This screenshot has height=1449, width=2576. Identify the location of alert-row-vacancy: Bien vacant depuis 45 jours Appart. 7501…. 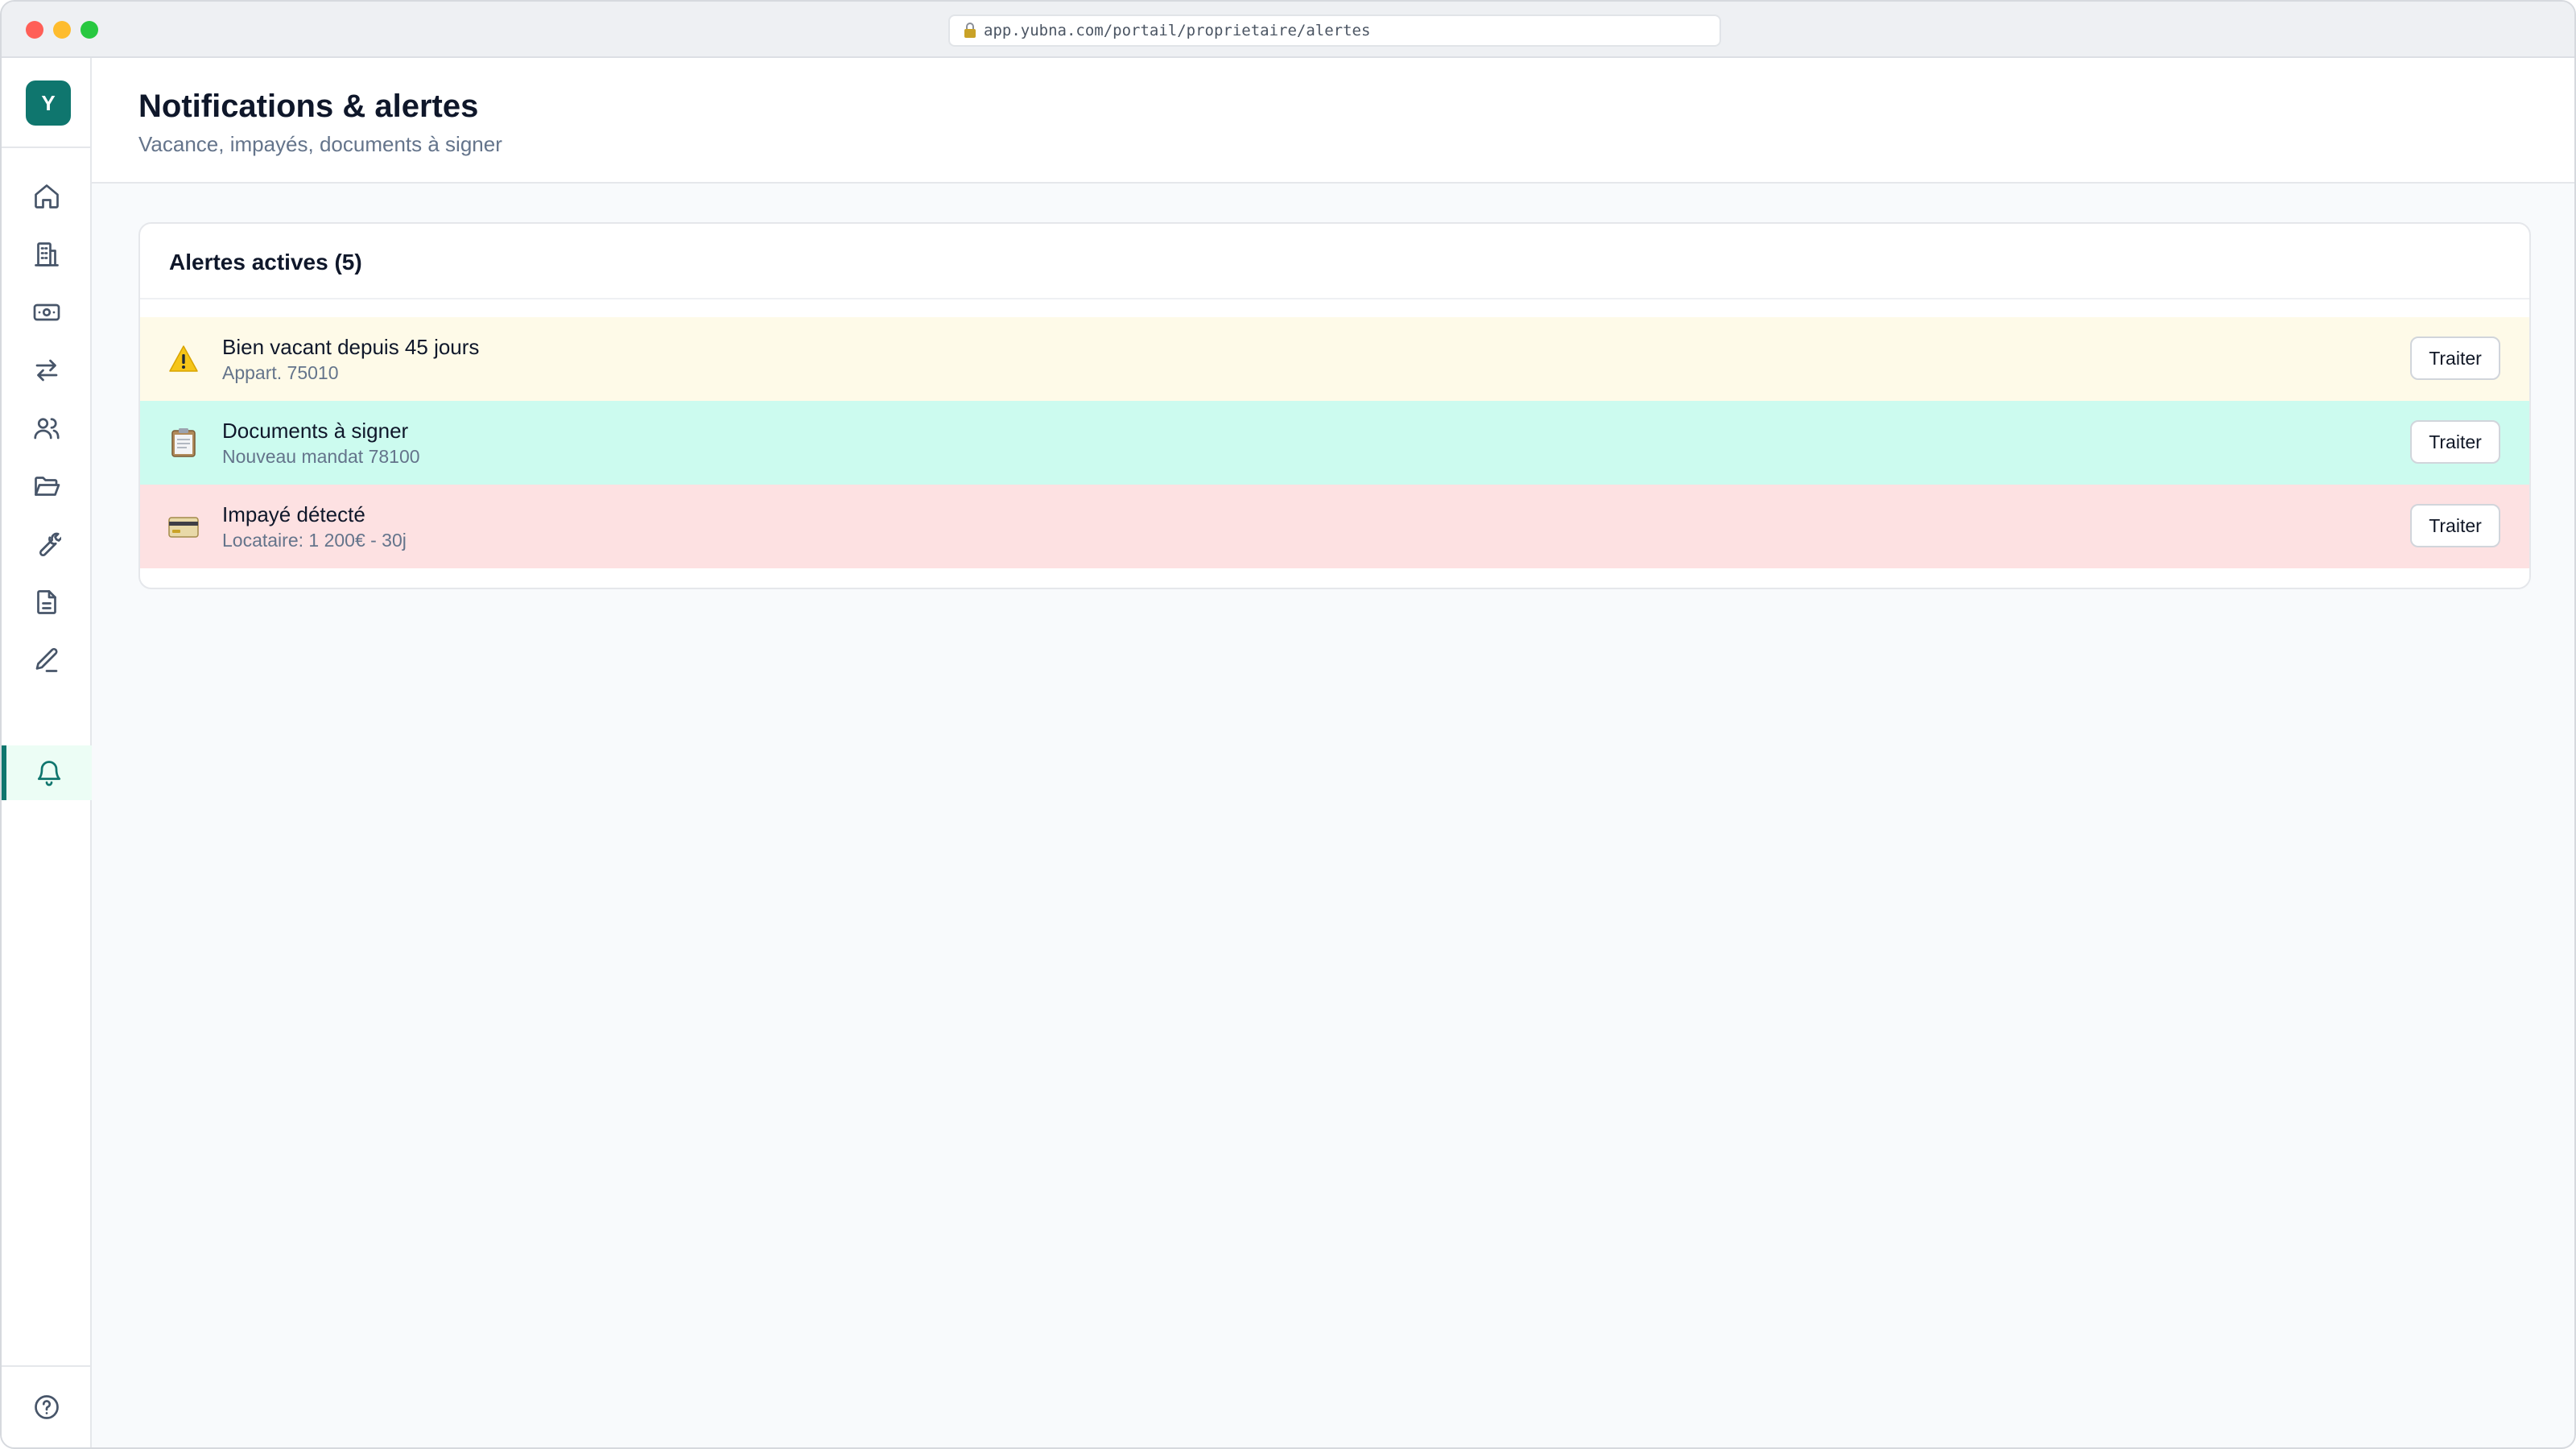
(1334, 359).